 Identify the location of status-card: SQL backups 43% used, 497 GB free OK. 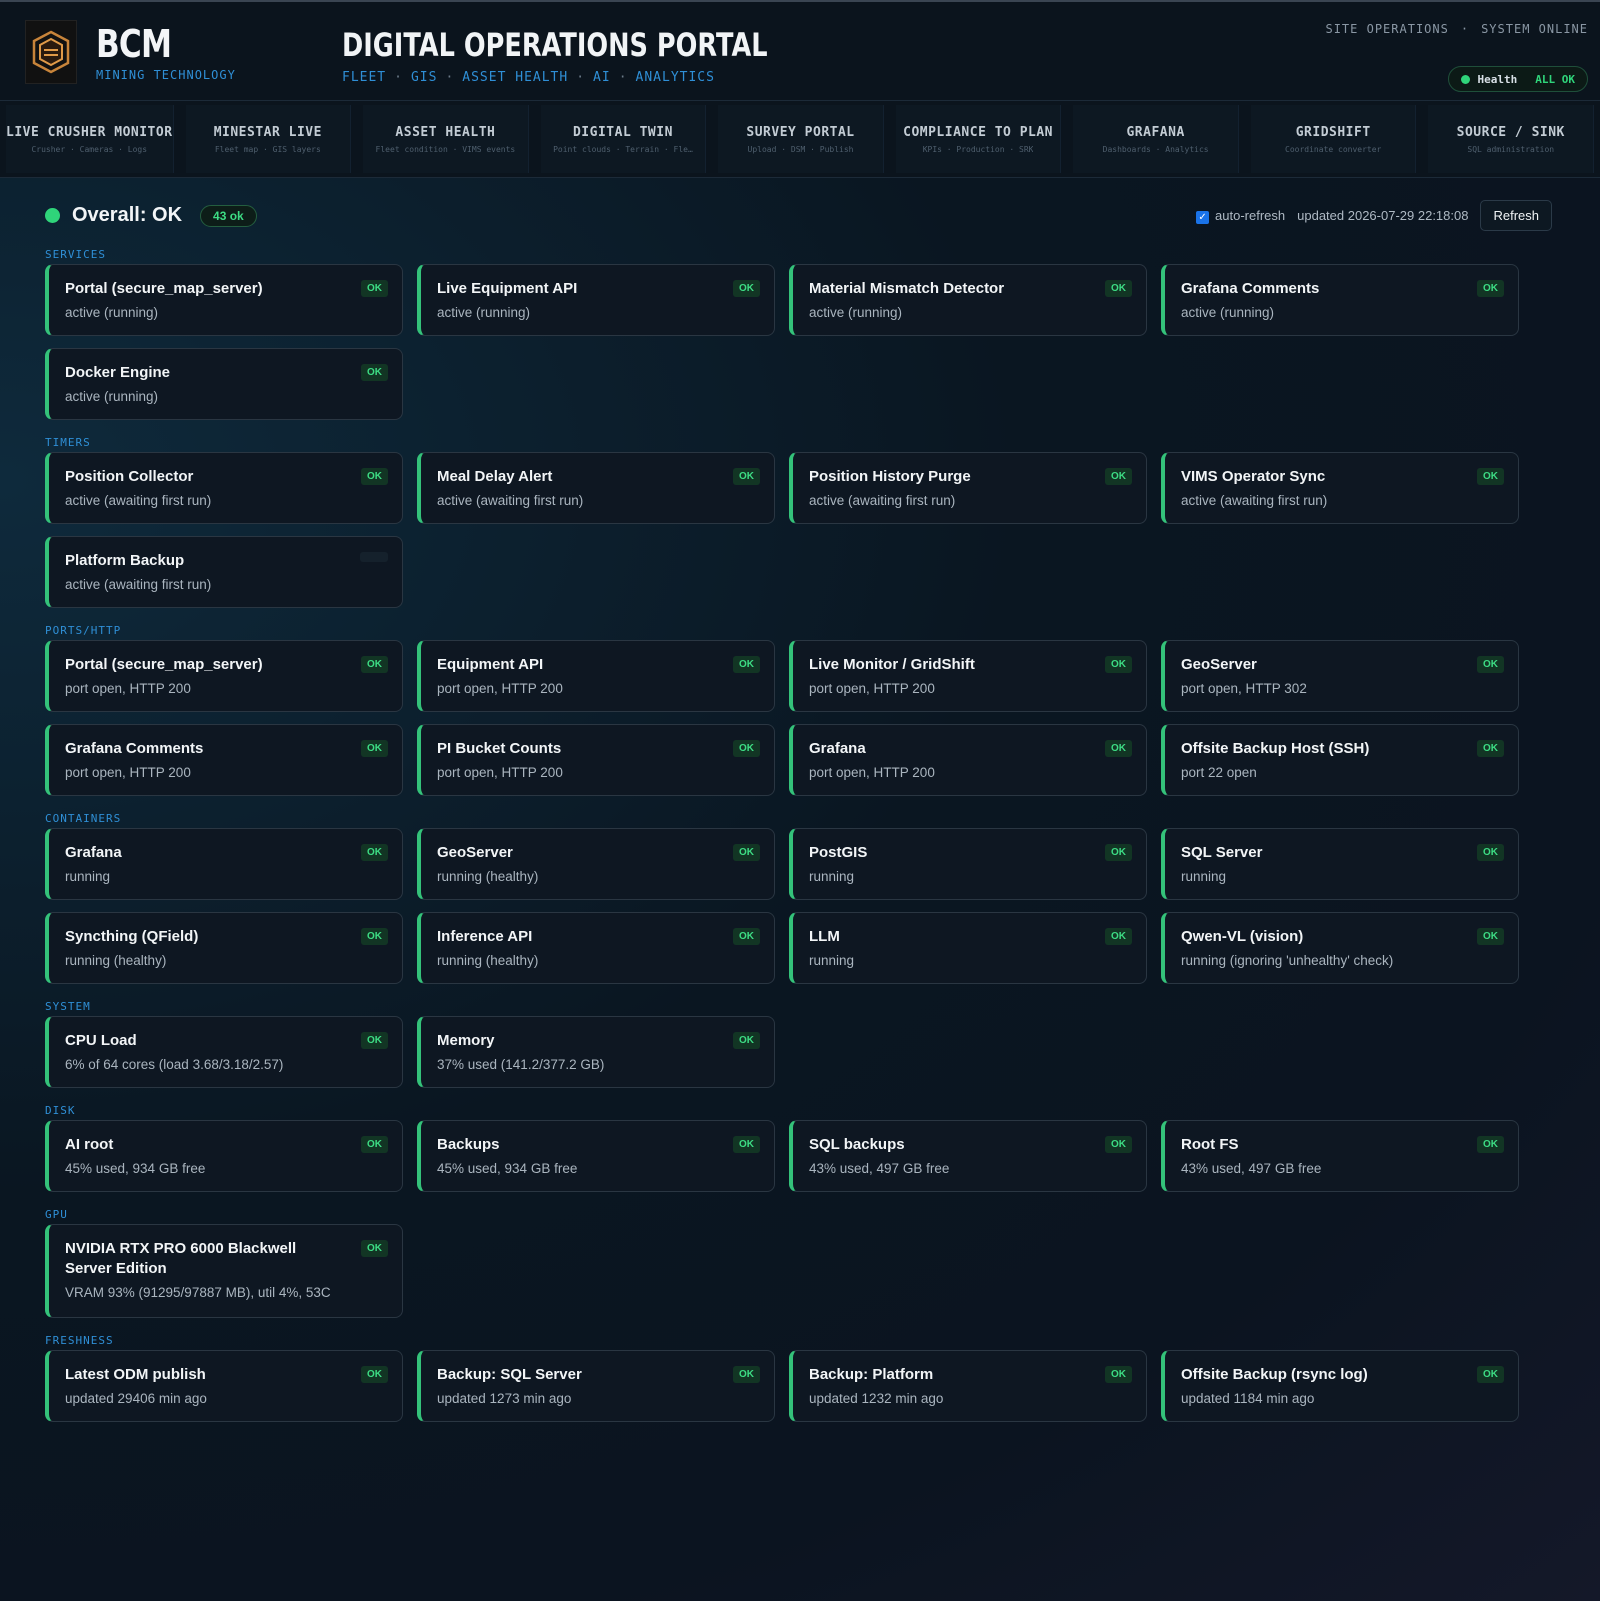
(968, 1156).